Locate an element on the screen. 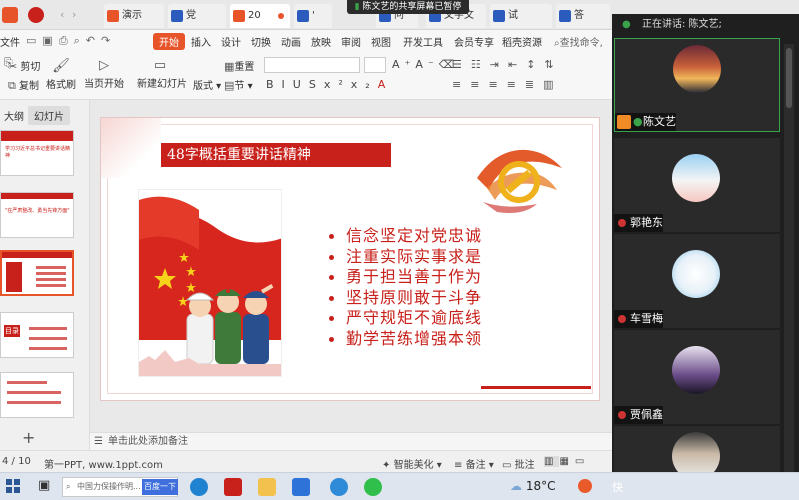  strike-icon: S is located at coordinates (316, 84).